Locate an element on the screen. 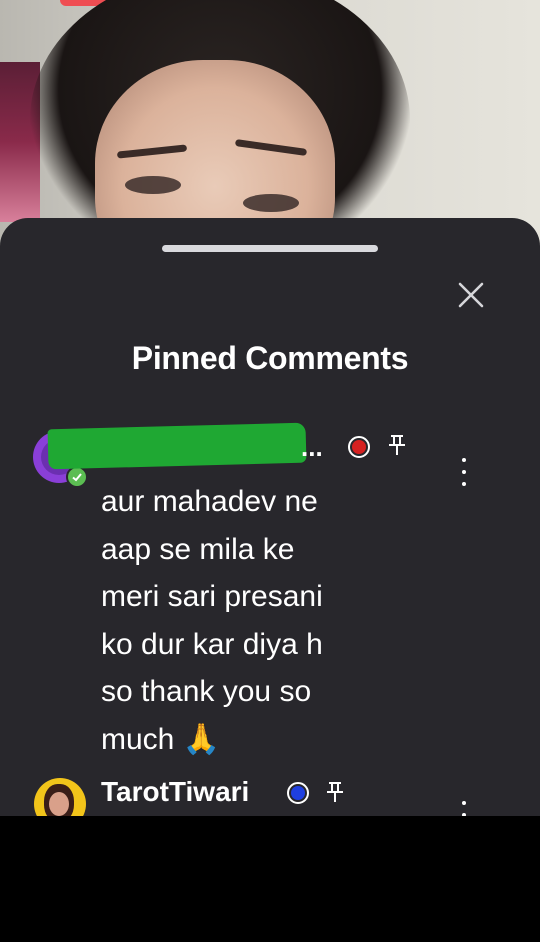 The height and width of the screenshot is (942, 540). close-icon is located at coordinates (471, 295).